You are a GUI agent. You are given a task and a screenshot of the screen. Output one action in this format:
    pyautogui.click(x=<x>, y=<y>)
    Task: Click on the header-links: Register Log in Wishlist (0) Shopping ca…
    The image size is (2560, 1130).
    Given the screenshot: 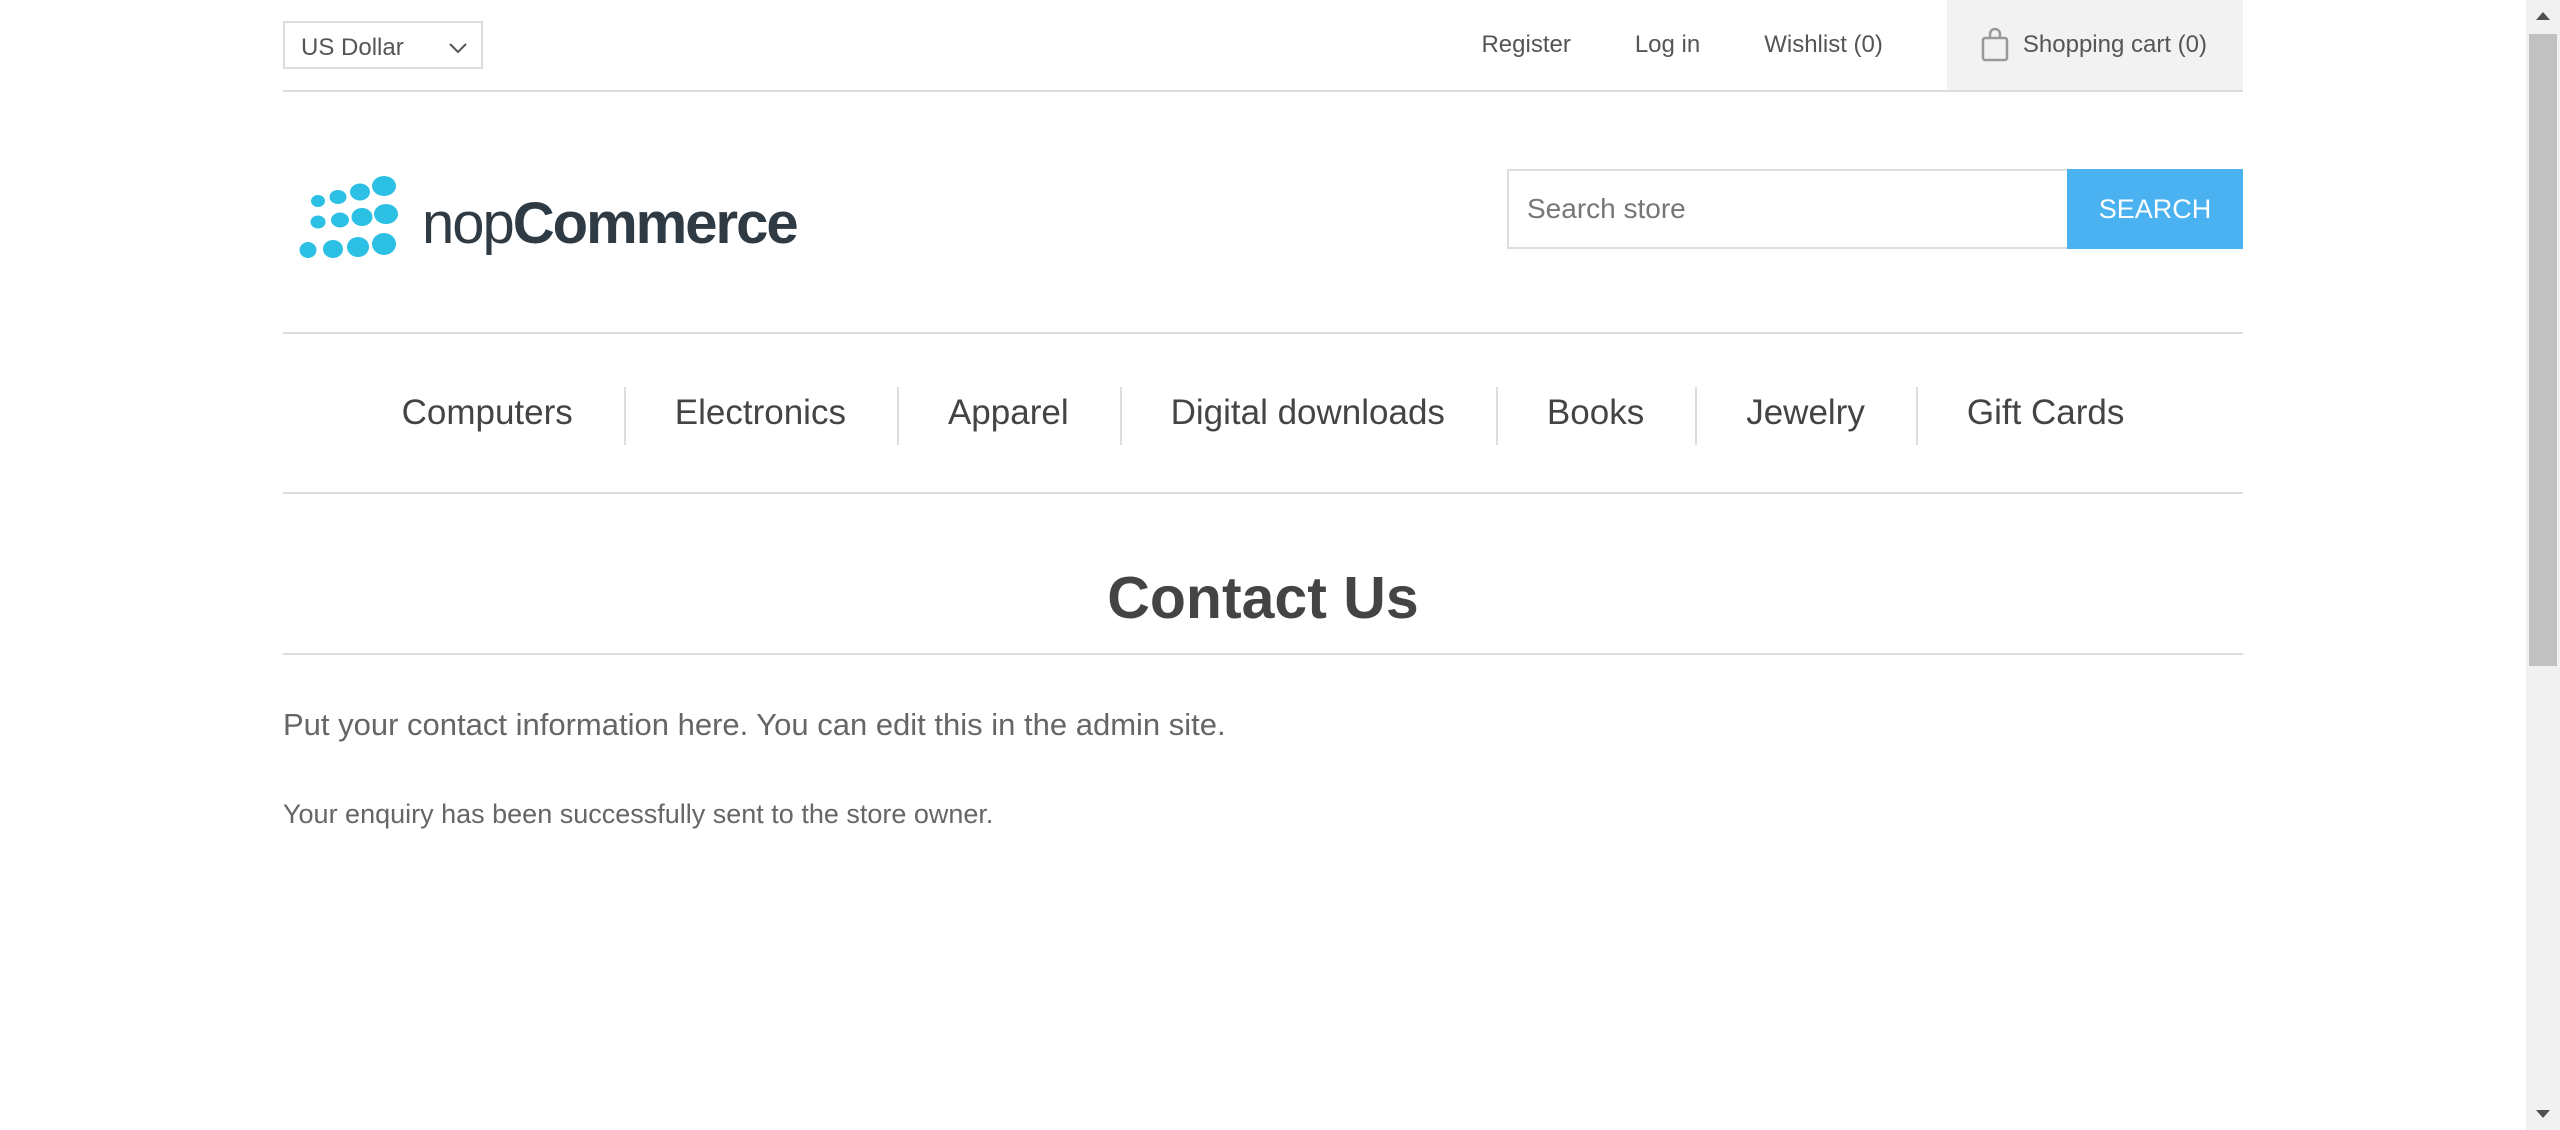 What is the action you would take?
    pyautogui.click(x=1862, y=45)
    